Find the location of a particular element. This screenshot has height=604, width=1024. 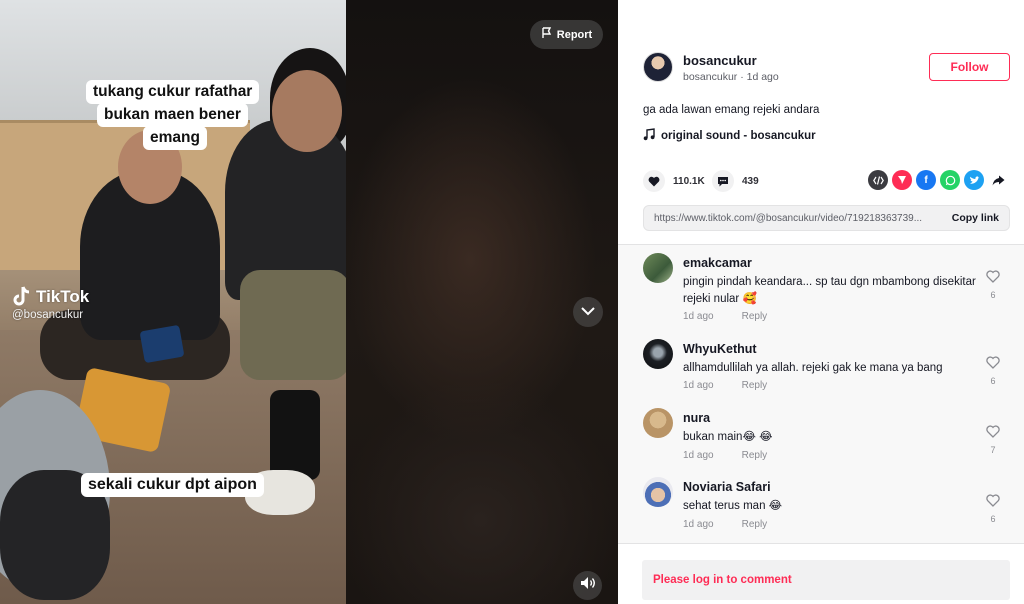

watermark-handle: @bosancukur is located at coordinates (48, 315).